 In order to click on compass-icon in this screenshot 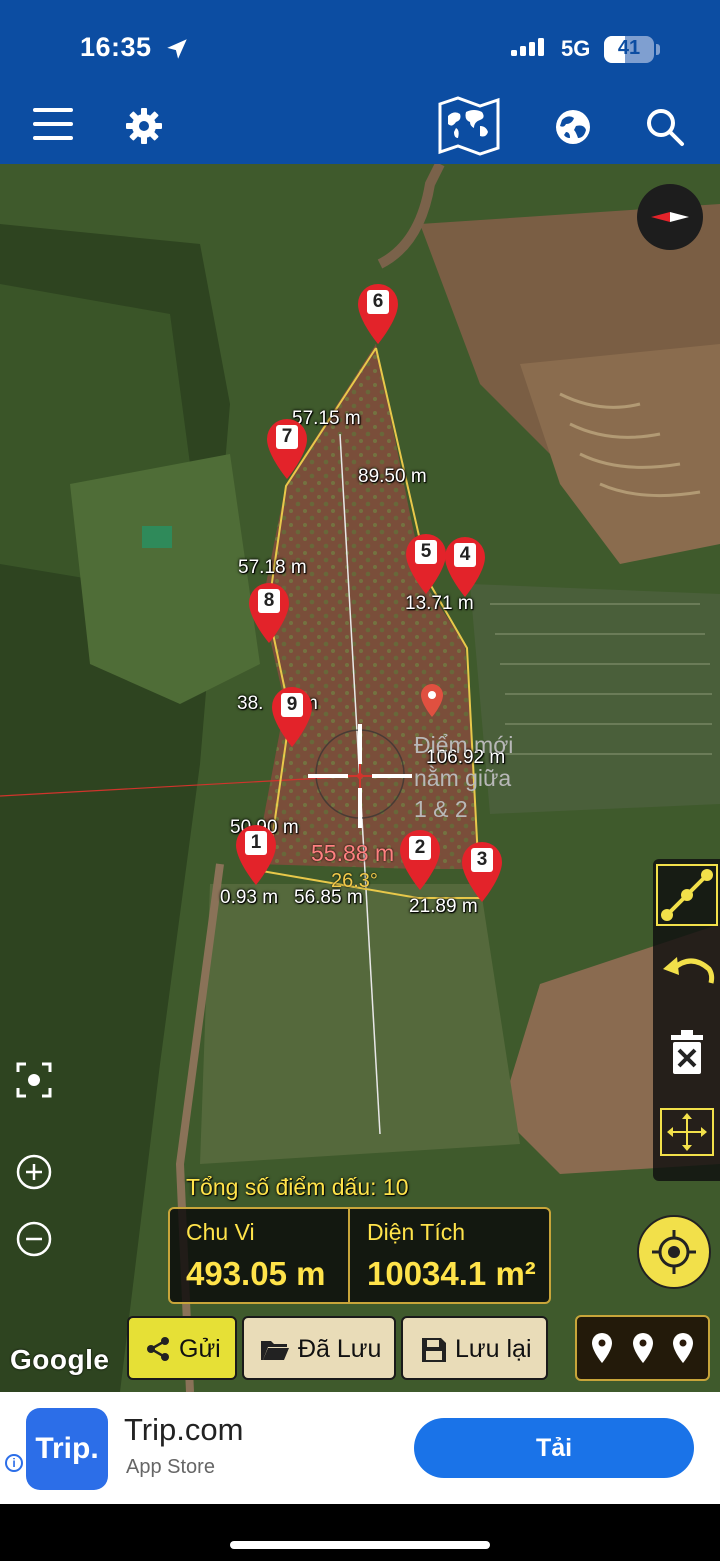, I will do `click(670, 217)`.